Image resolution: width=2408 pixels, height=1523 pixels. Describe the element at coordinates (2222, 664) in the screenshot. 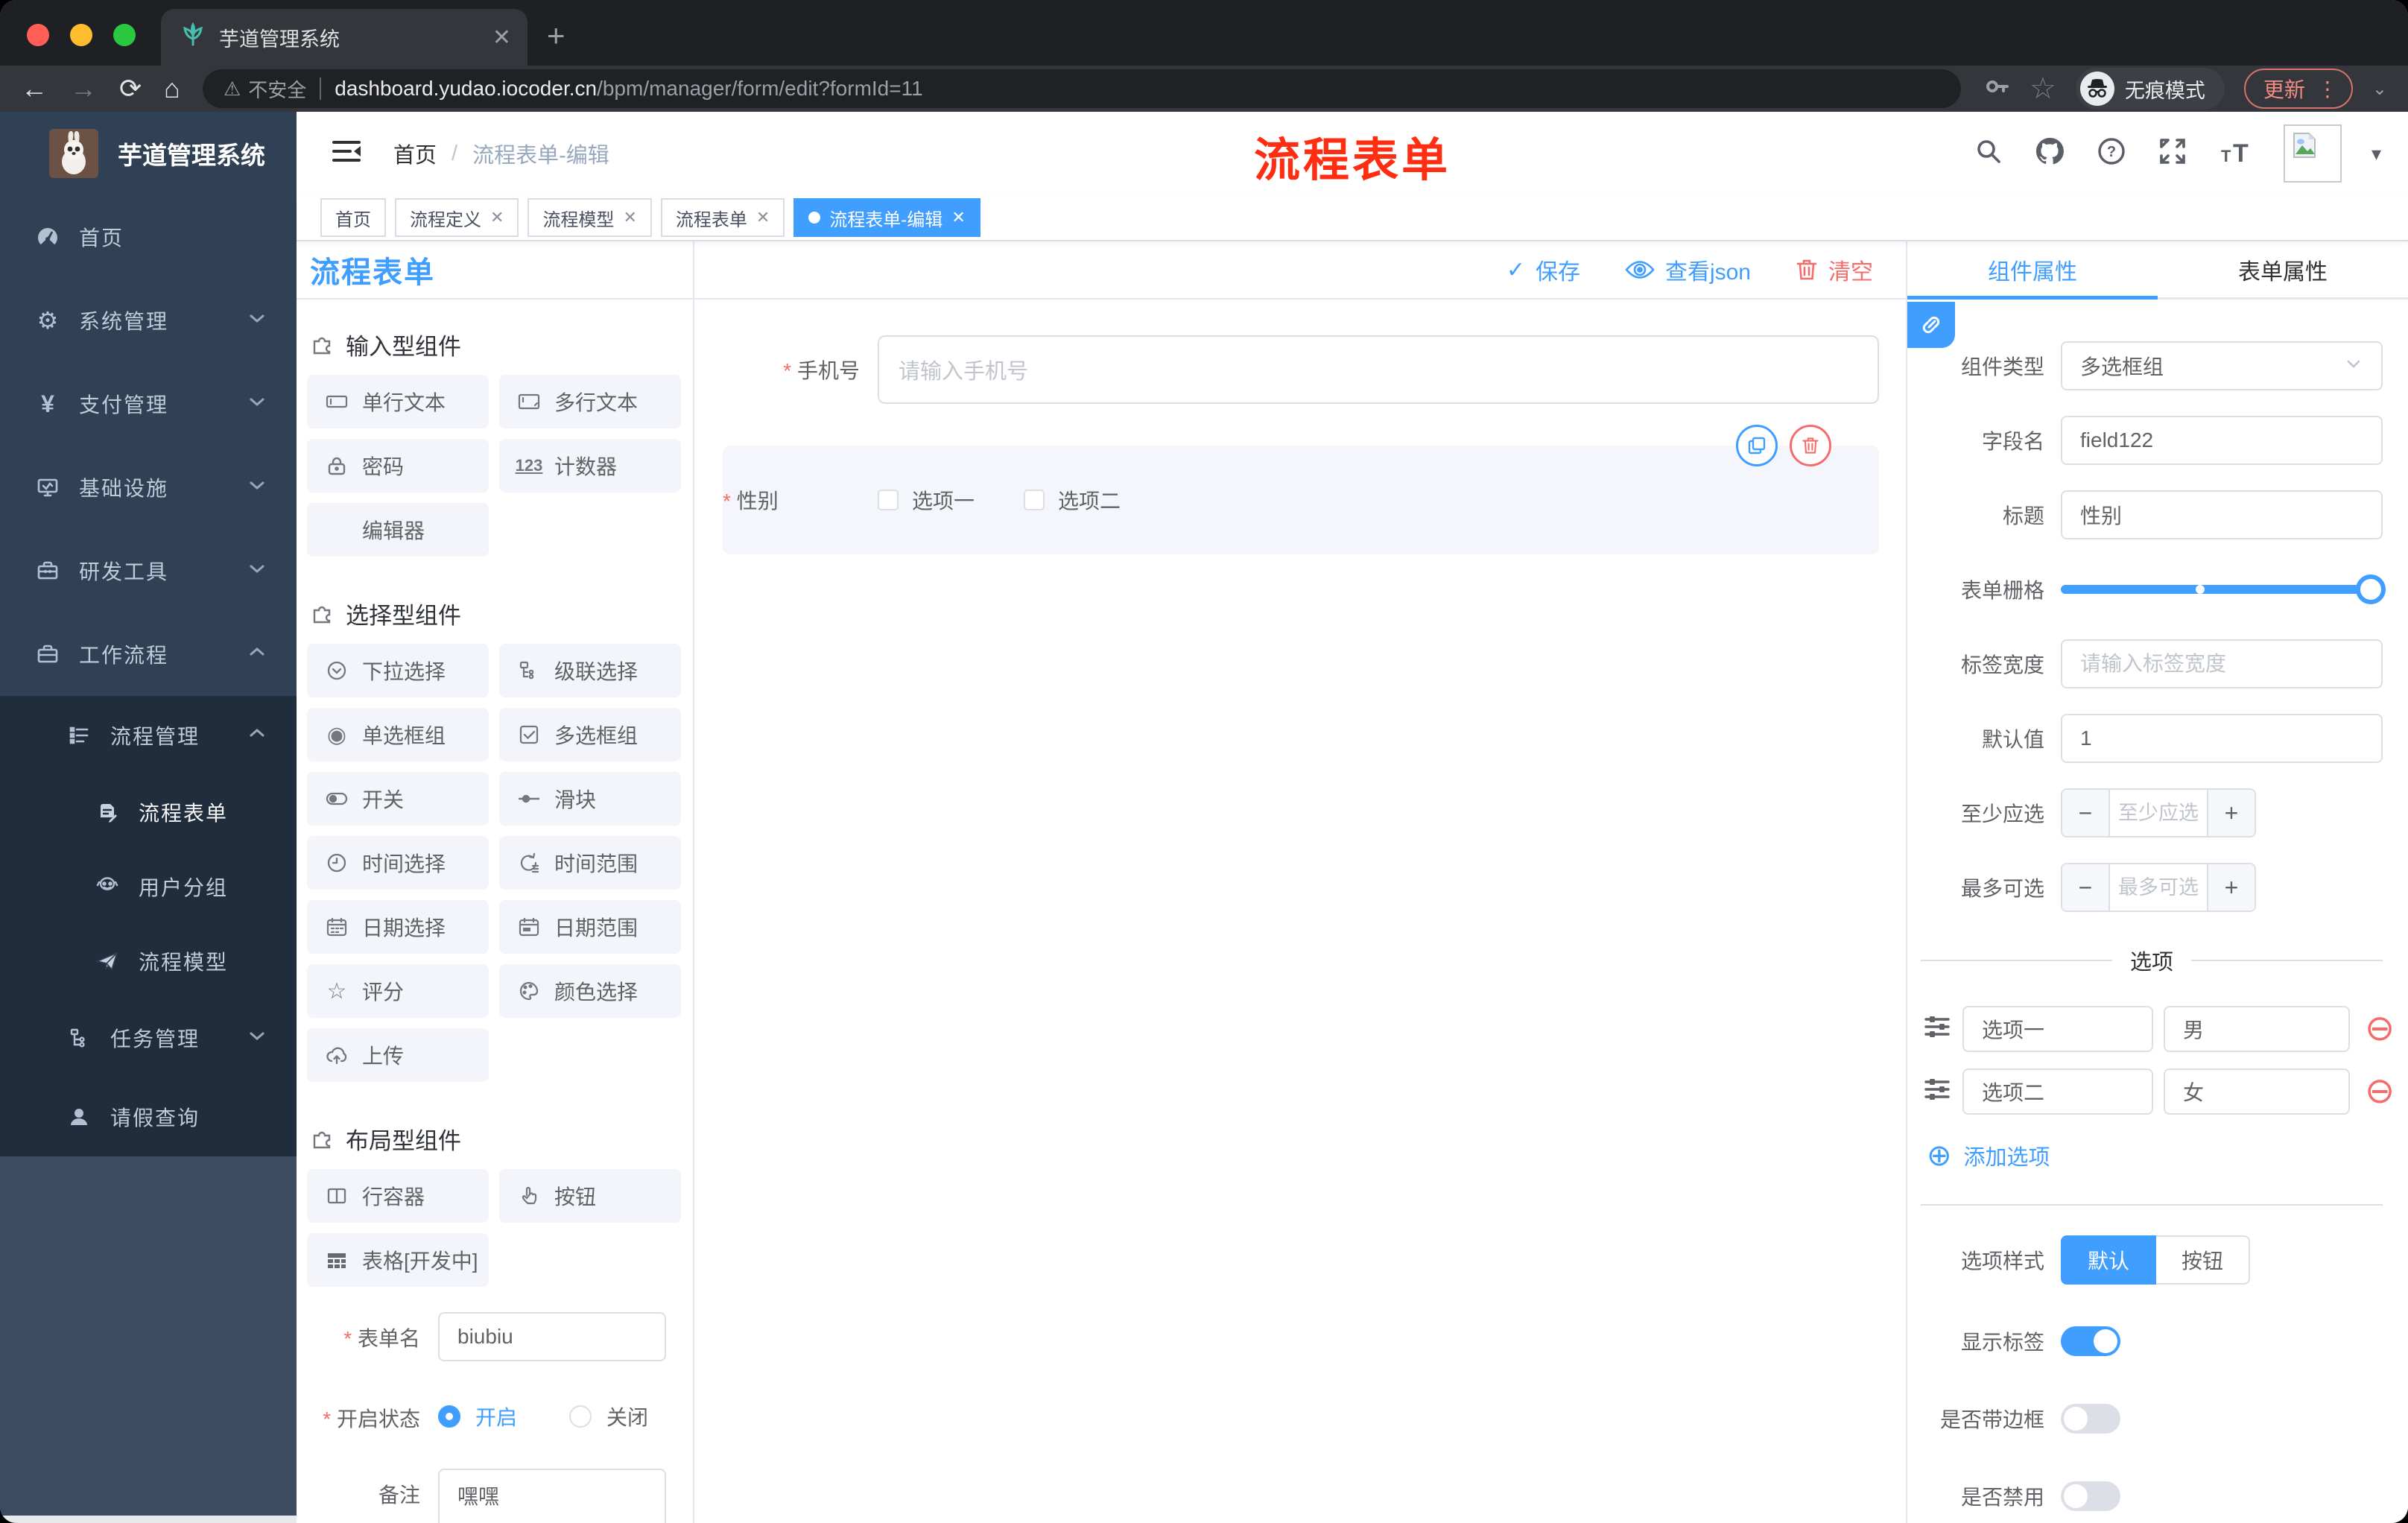

I see `label-width-input` at that location.